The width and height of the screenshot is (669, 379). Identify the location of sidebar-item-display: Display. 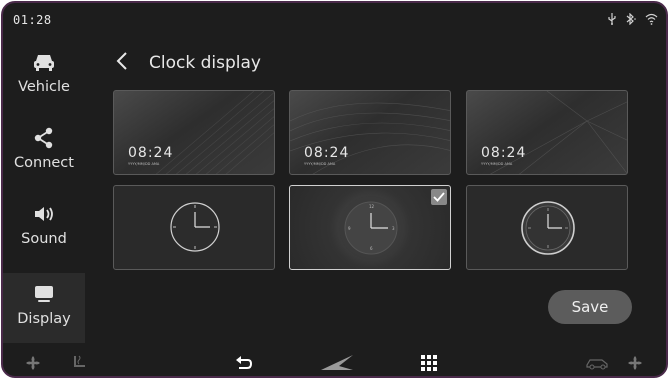
(44, 308).